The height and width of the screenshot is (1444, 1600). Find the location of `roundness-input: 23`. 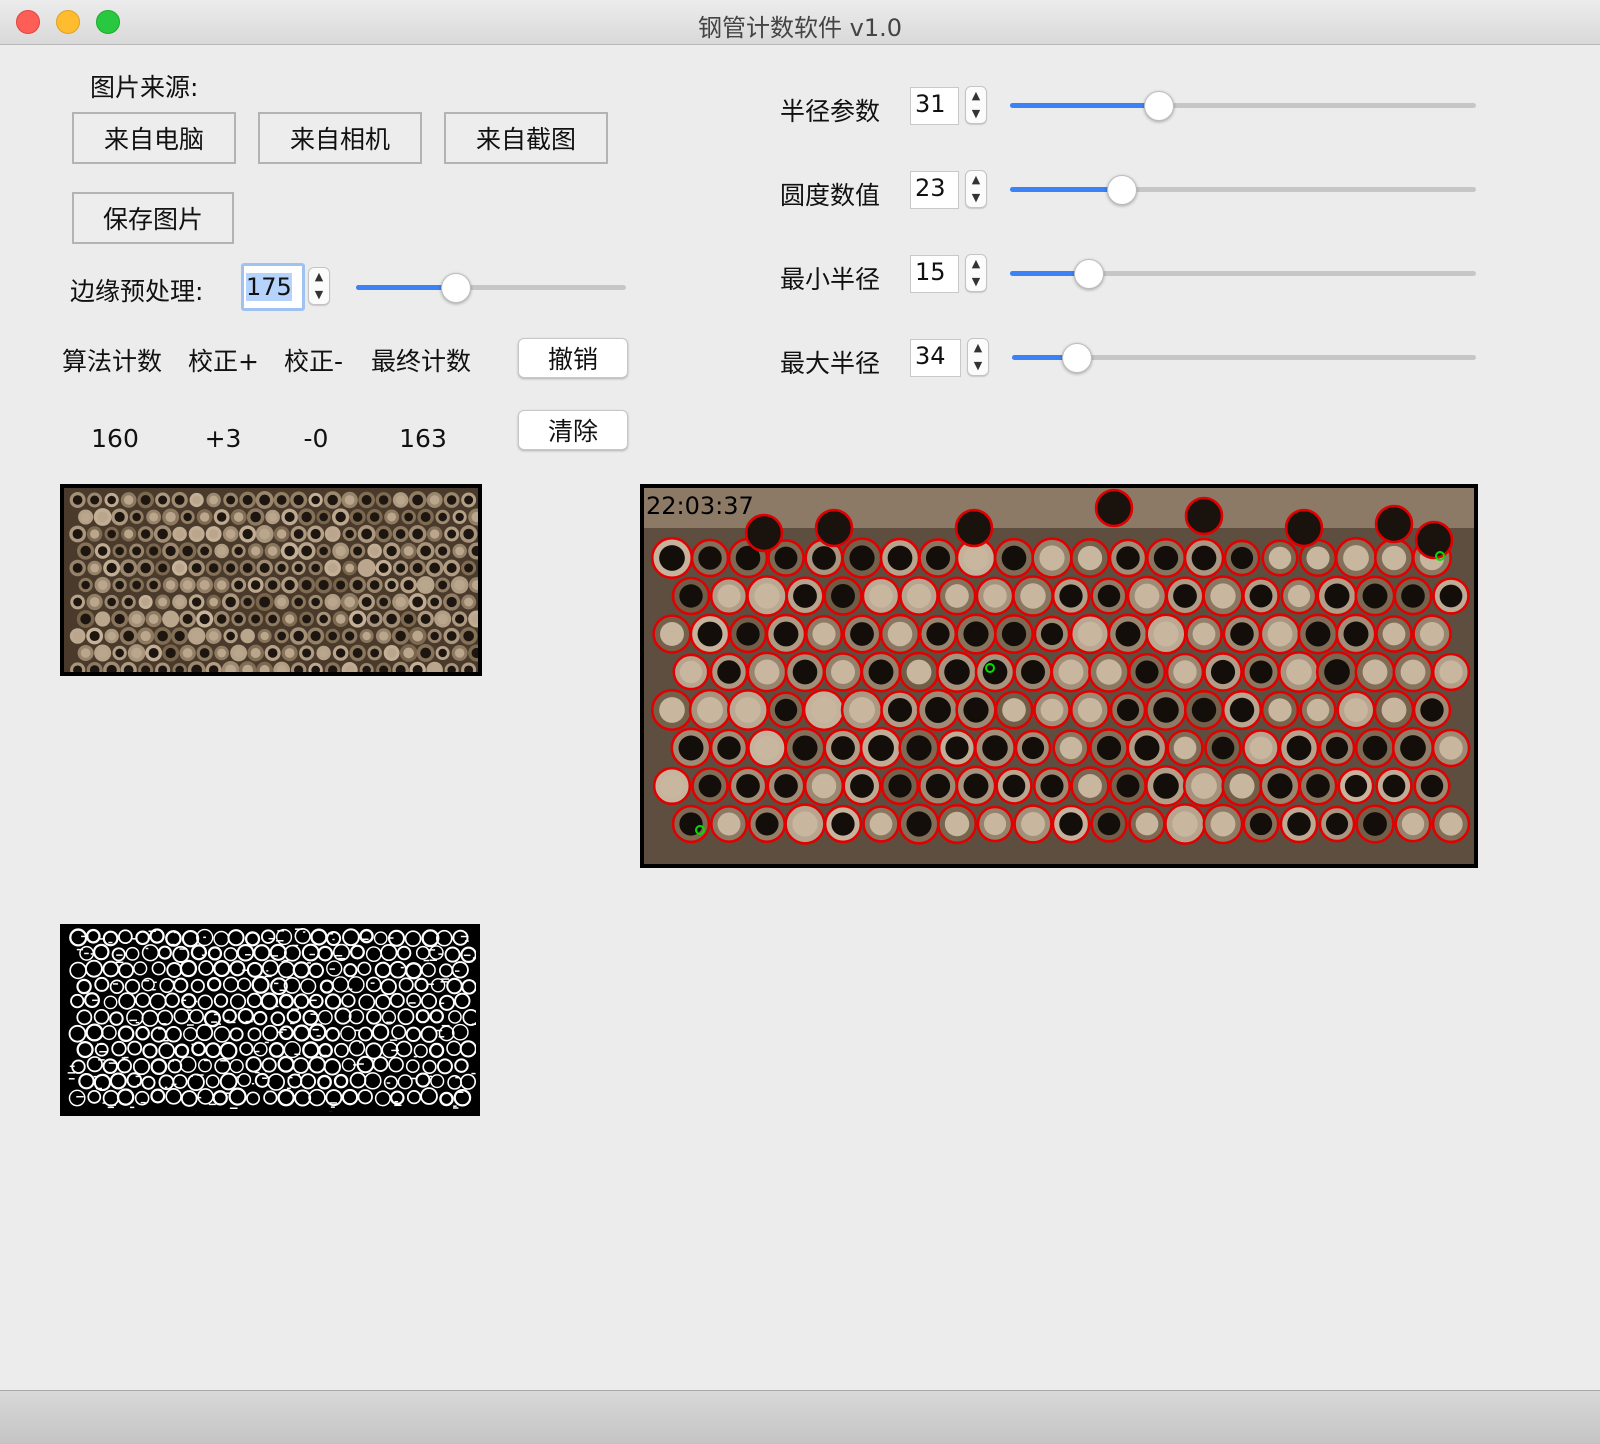

roundness-input: 23 is located at coordinates (934, 190).